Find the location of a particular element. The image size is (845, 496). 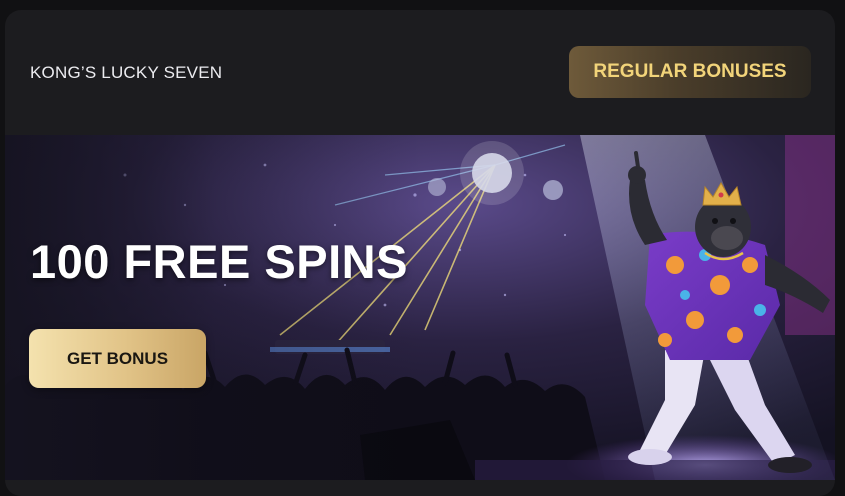

promo-title: 100 FREE SPINS is located at coordinates (219, 261).